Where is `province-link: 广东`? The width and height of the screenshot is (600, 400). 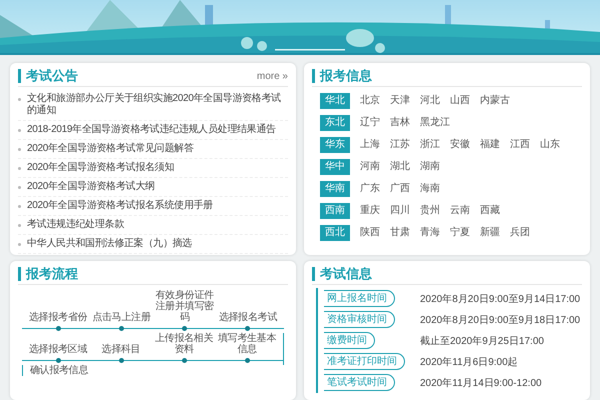 province-link: 广东 is located at coordinates (370, 189).